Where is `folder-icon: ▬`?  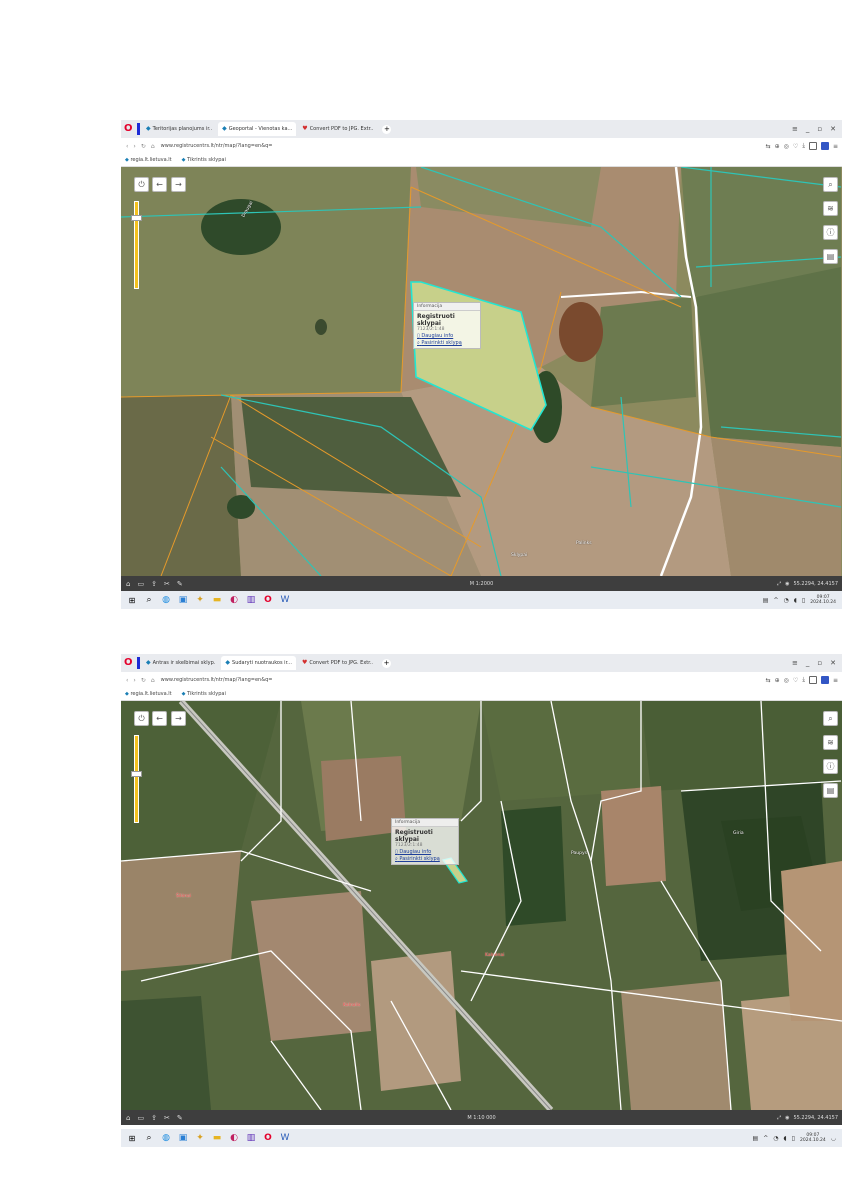
folder-icon: ▬ is located at coordinates (217, 1138).